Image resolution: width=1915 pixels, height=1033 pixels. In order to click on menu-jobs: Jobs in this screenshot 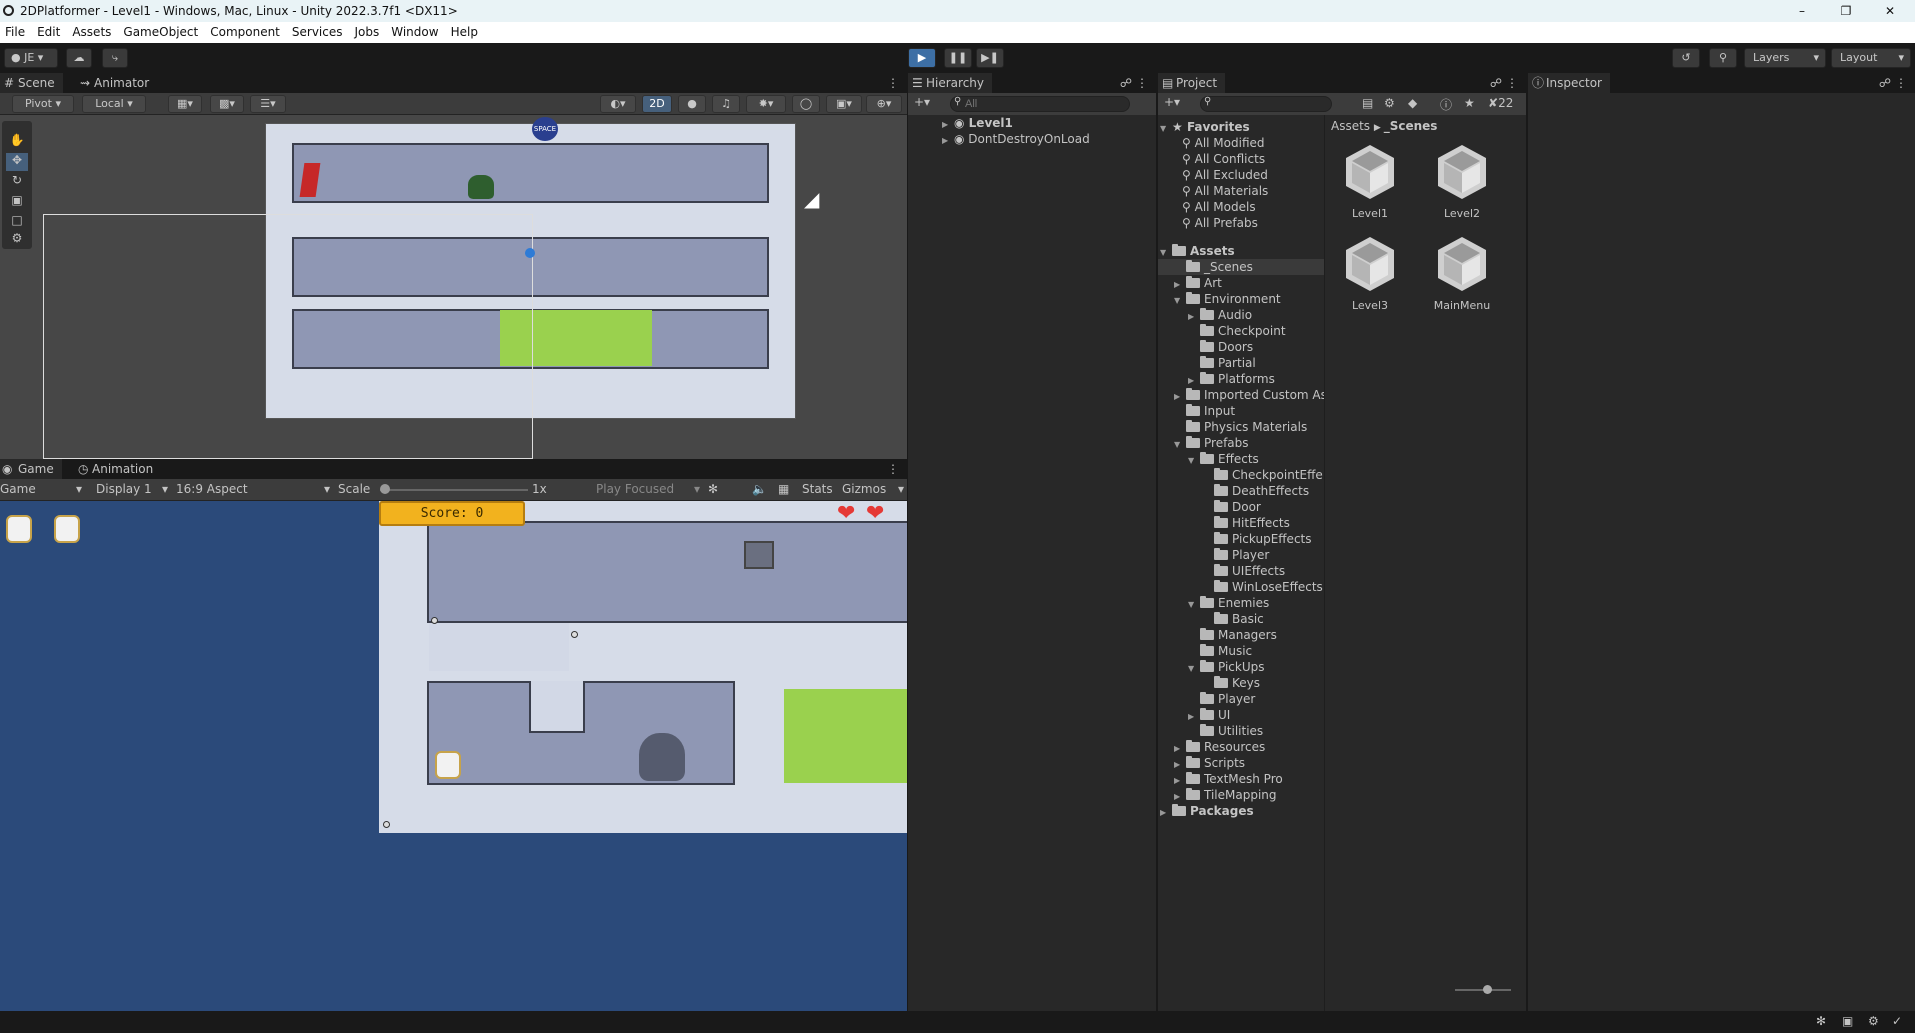, I will do `click(368, 32)`.